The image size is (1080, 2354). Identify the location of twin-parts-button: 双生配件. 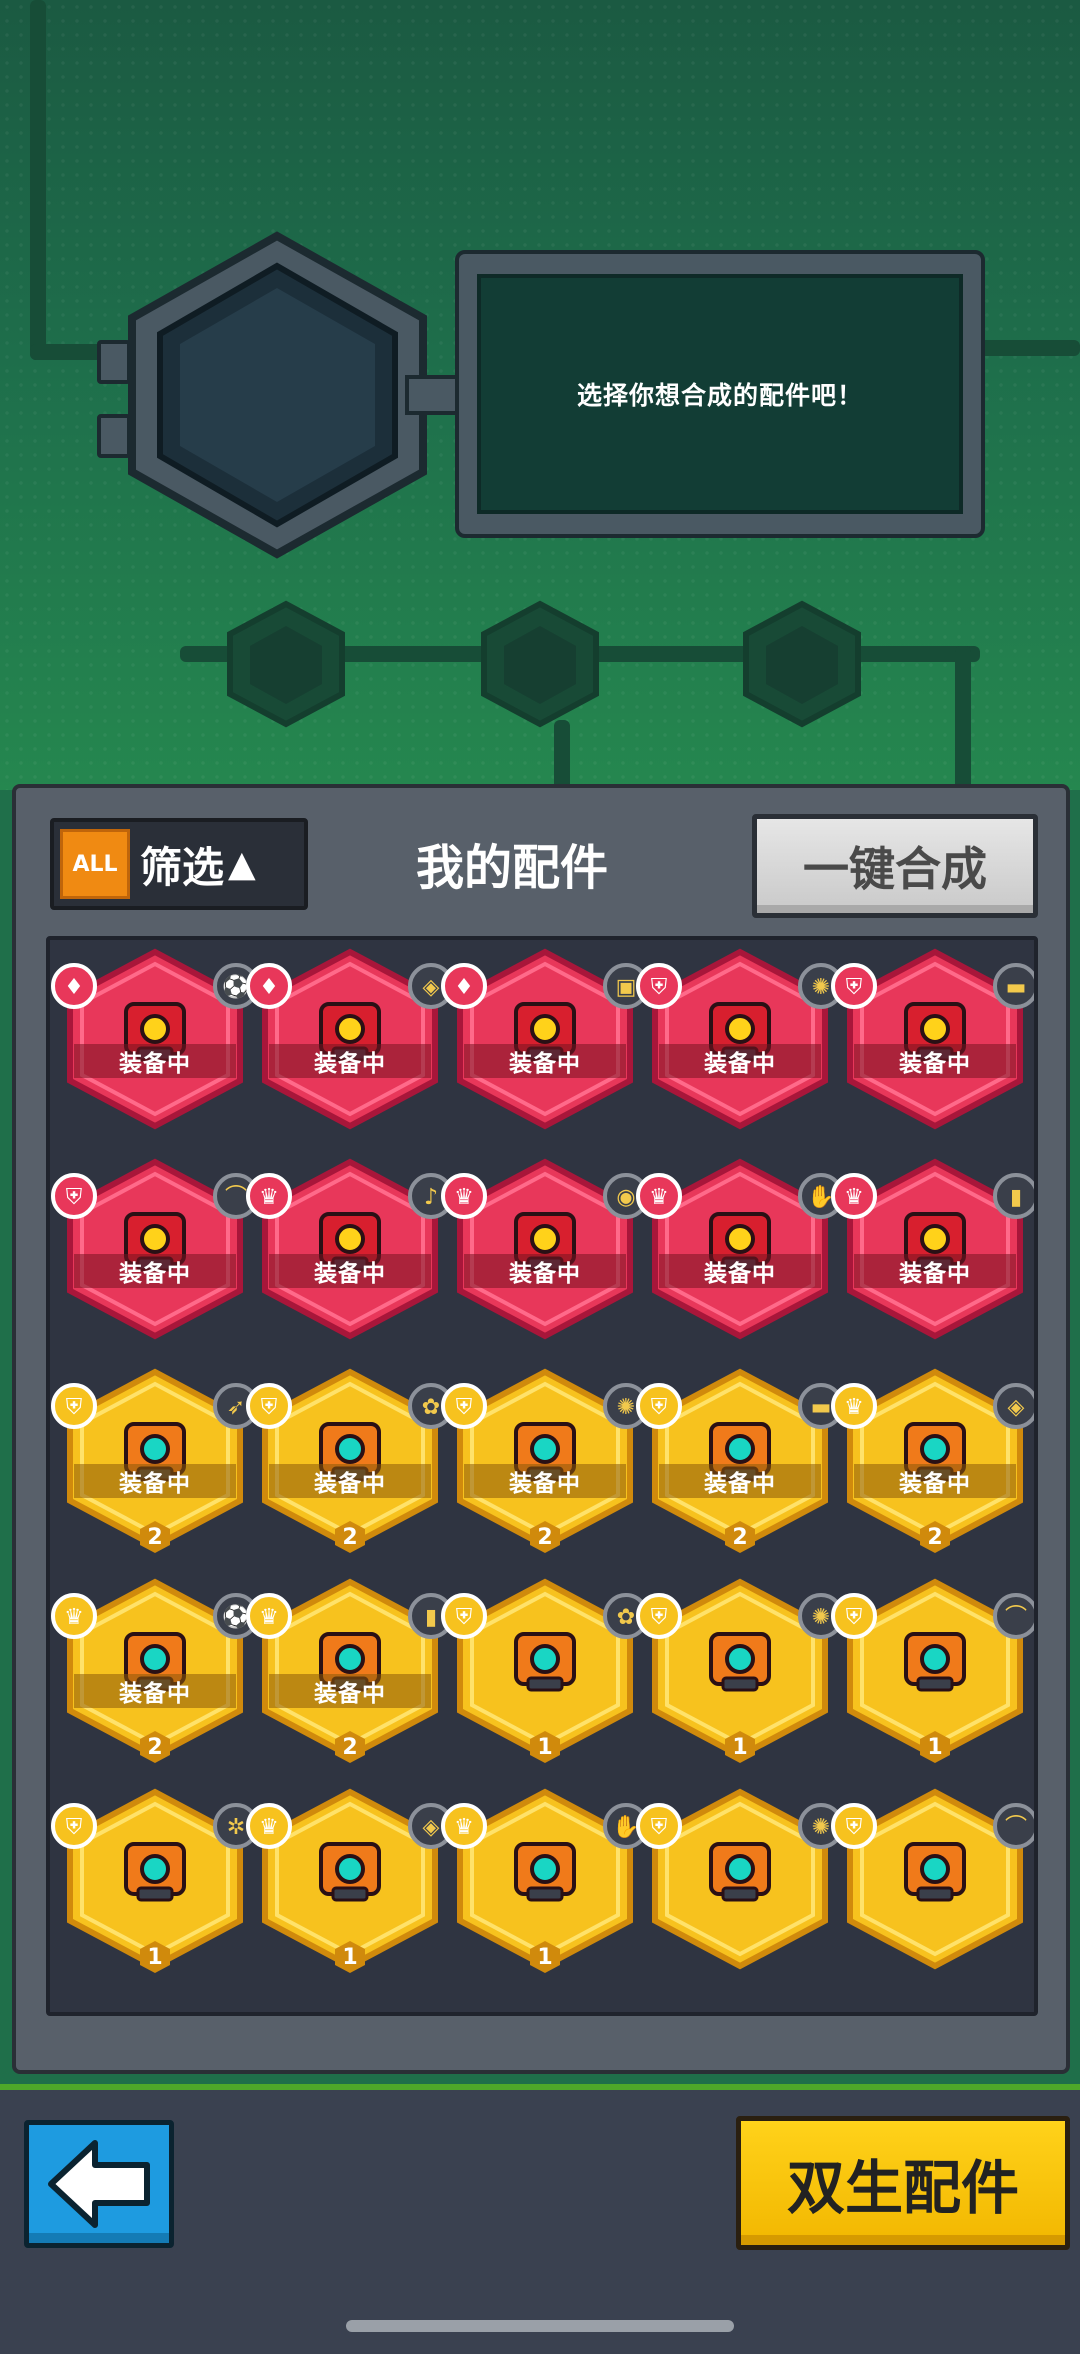
(903, 2183).